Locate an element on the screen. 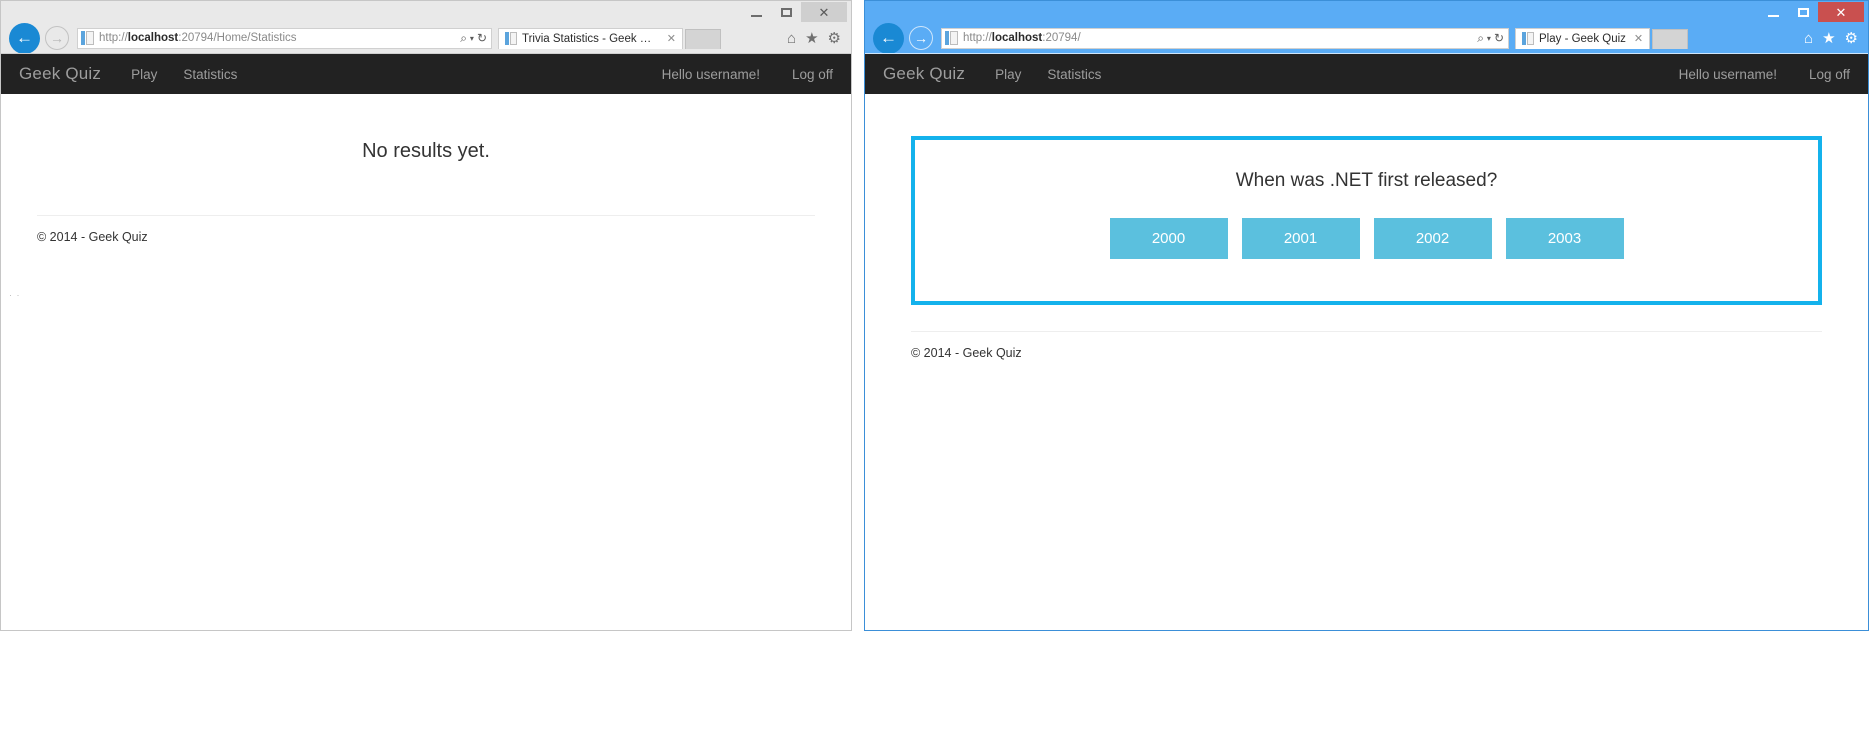 This screenshot has height=753, width=1869. tab-title: Trivia Statistics - Geek Quiz is located at coordinates (590, 38).